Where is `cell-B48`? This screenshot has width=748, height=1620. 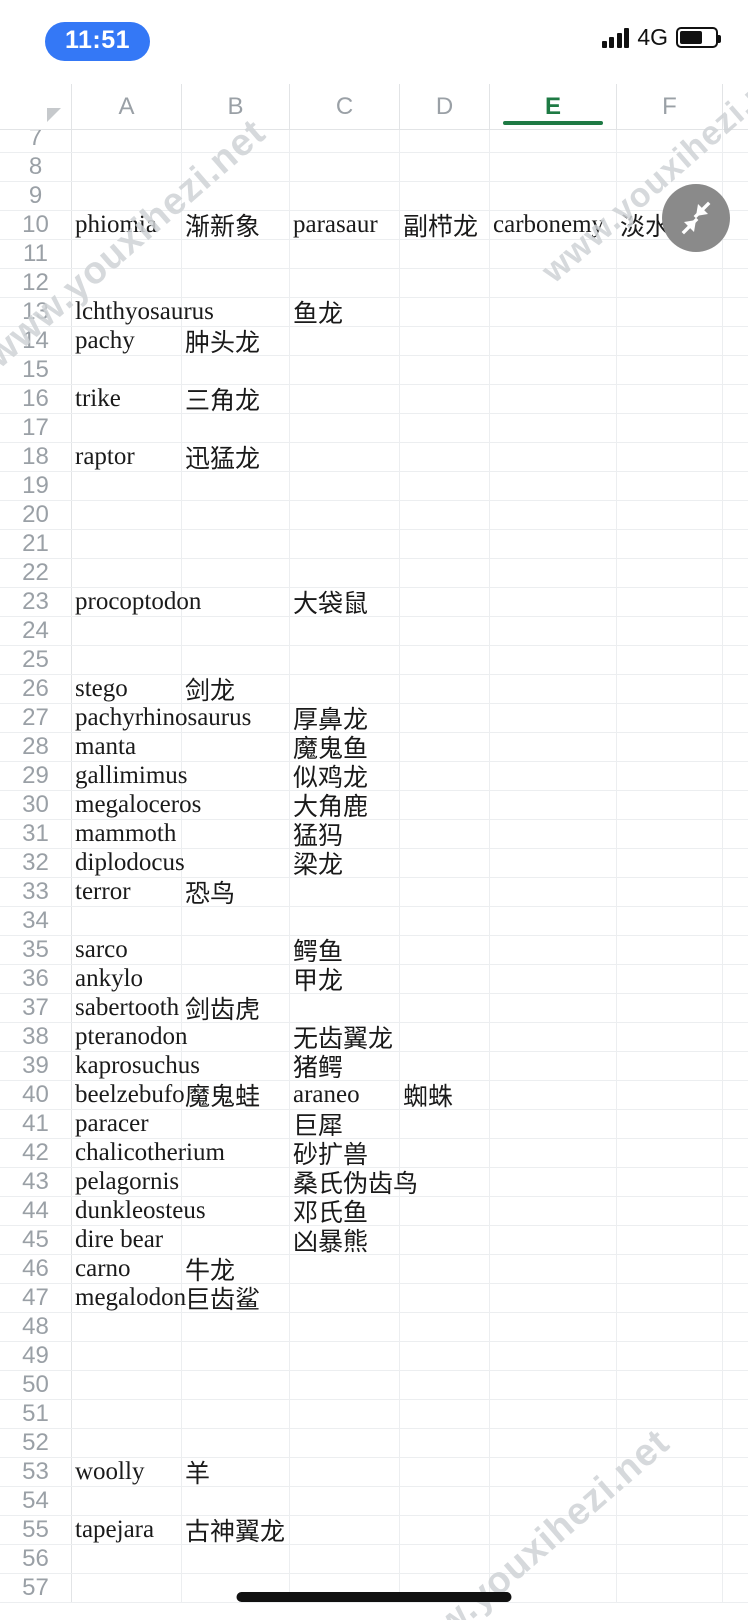 cell-B48 is located at coordinates (236, 1327).